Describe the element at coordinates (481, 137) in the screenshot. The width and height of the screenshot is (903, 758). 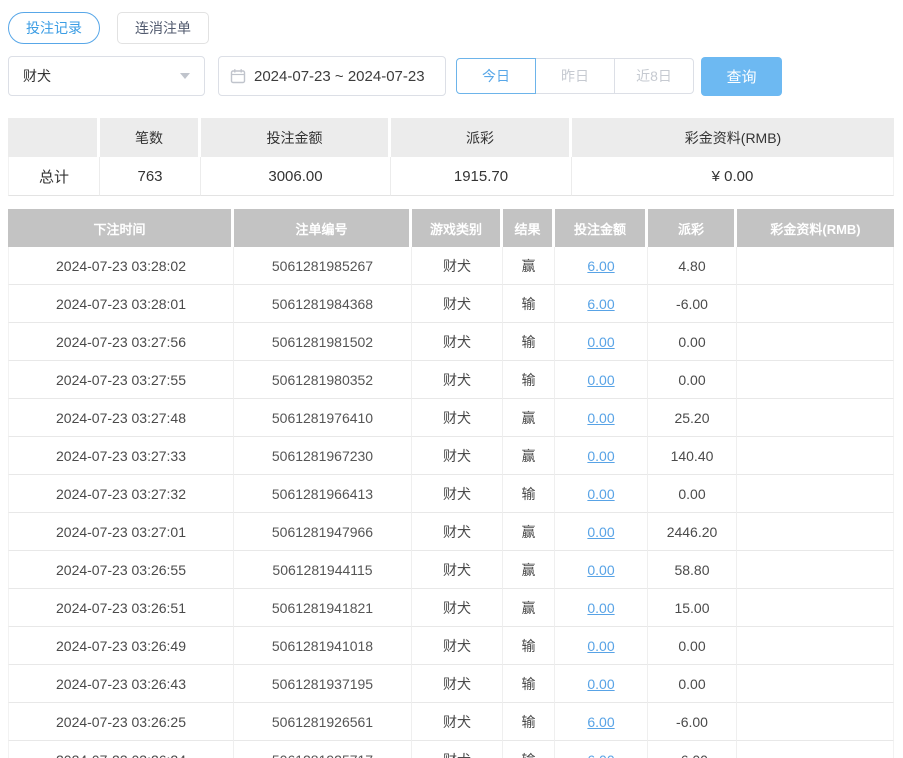
I see `summary-header-payout: 派彩` at that location.